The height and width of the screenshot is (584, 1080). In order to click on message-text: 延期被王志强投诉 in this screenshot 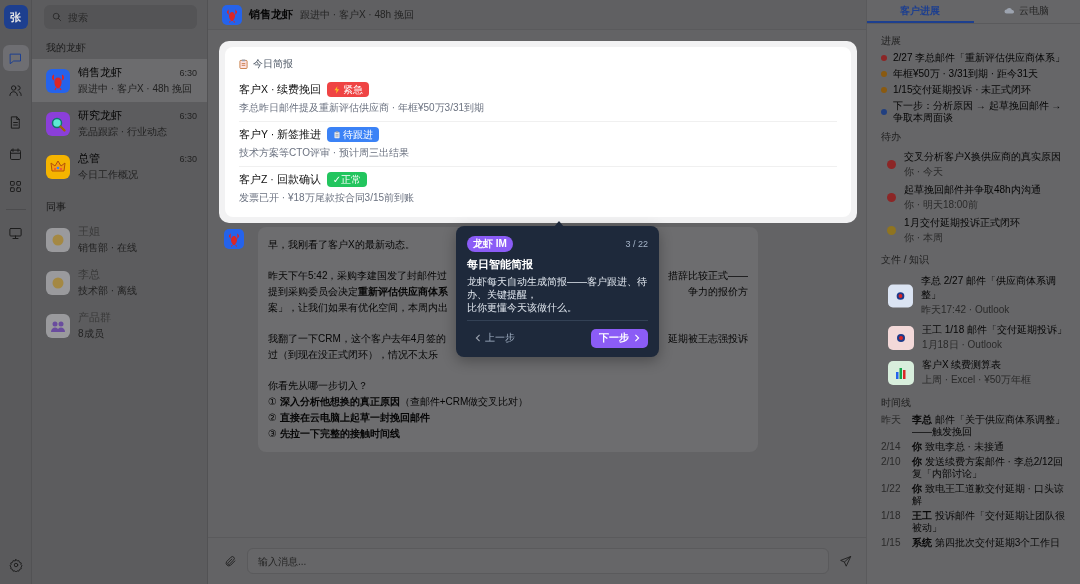, I will do `click(708, 339)`.